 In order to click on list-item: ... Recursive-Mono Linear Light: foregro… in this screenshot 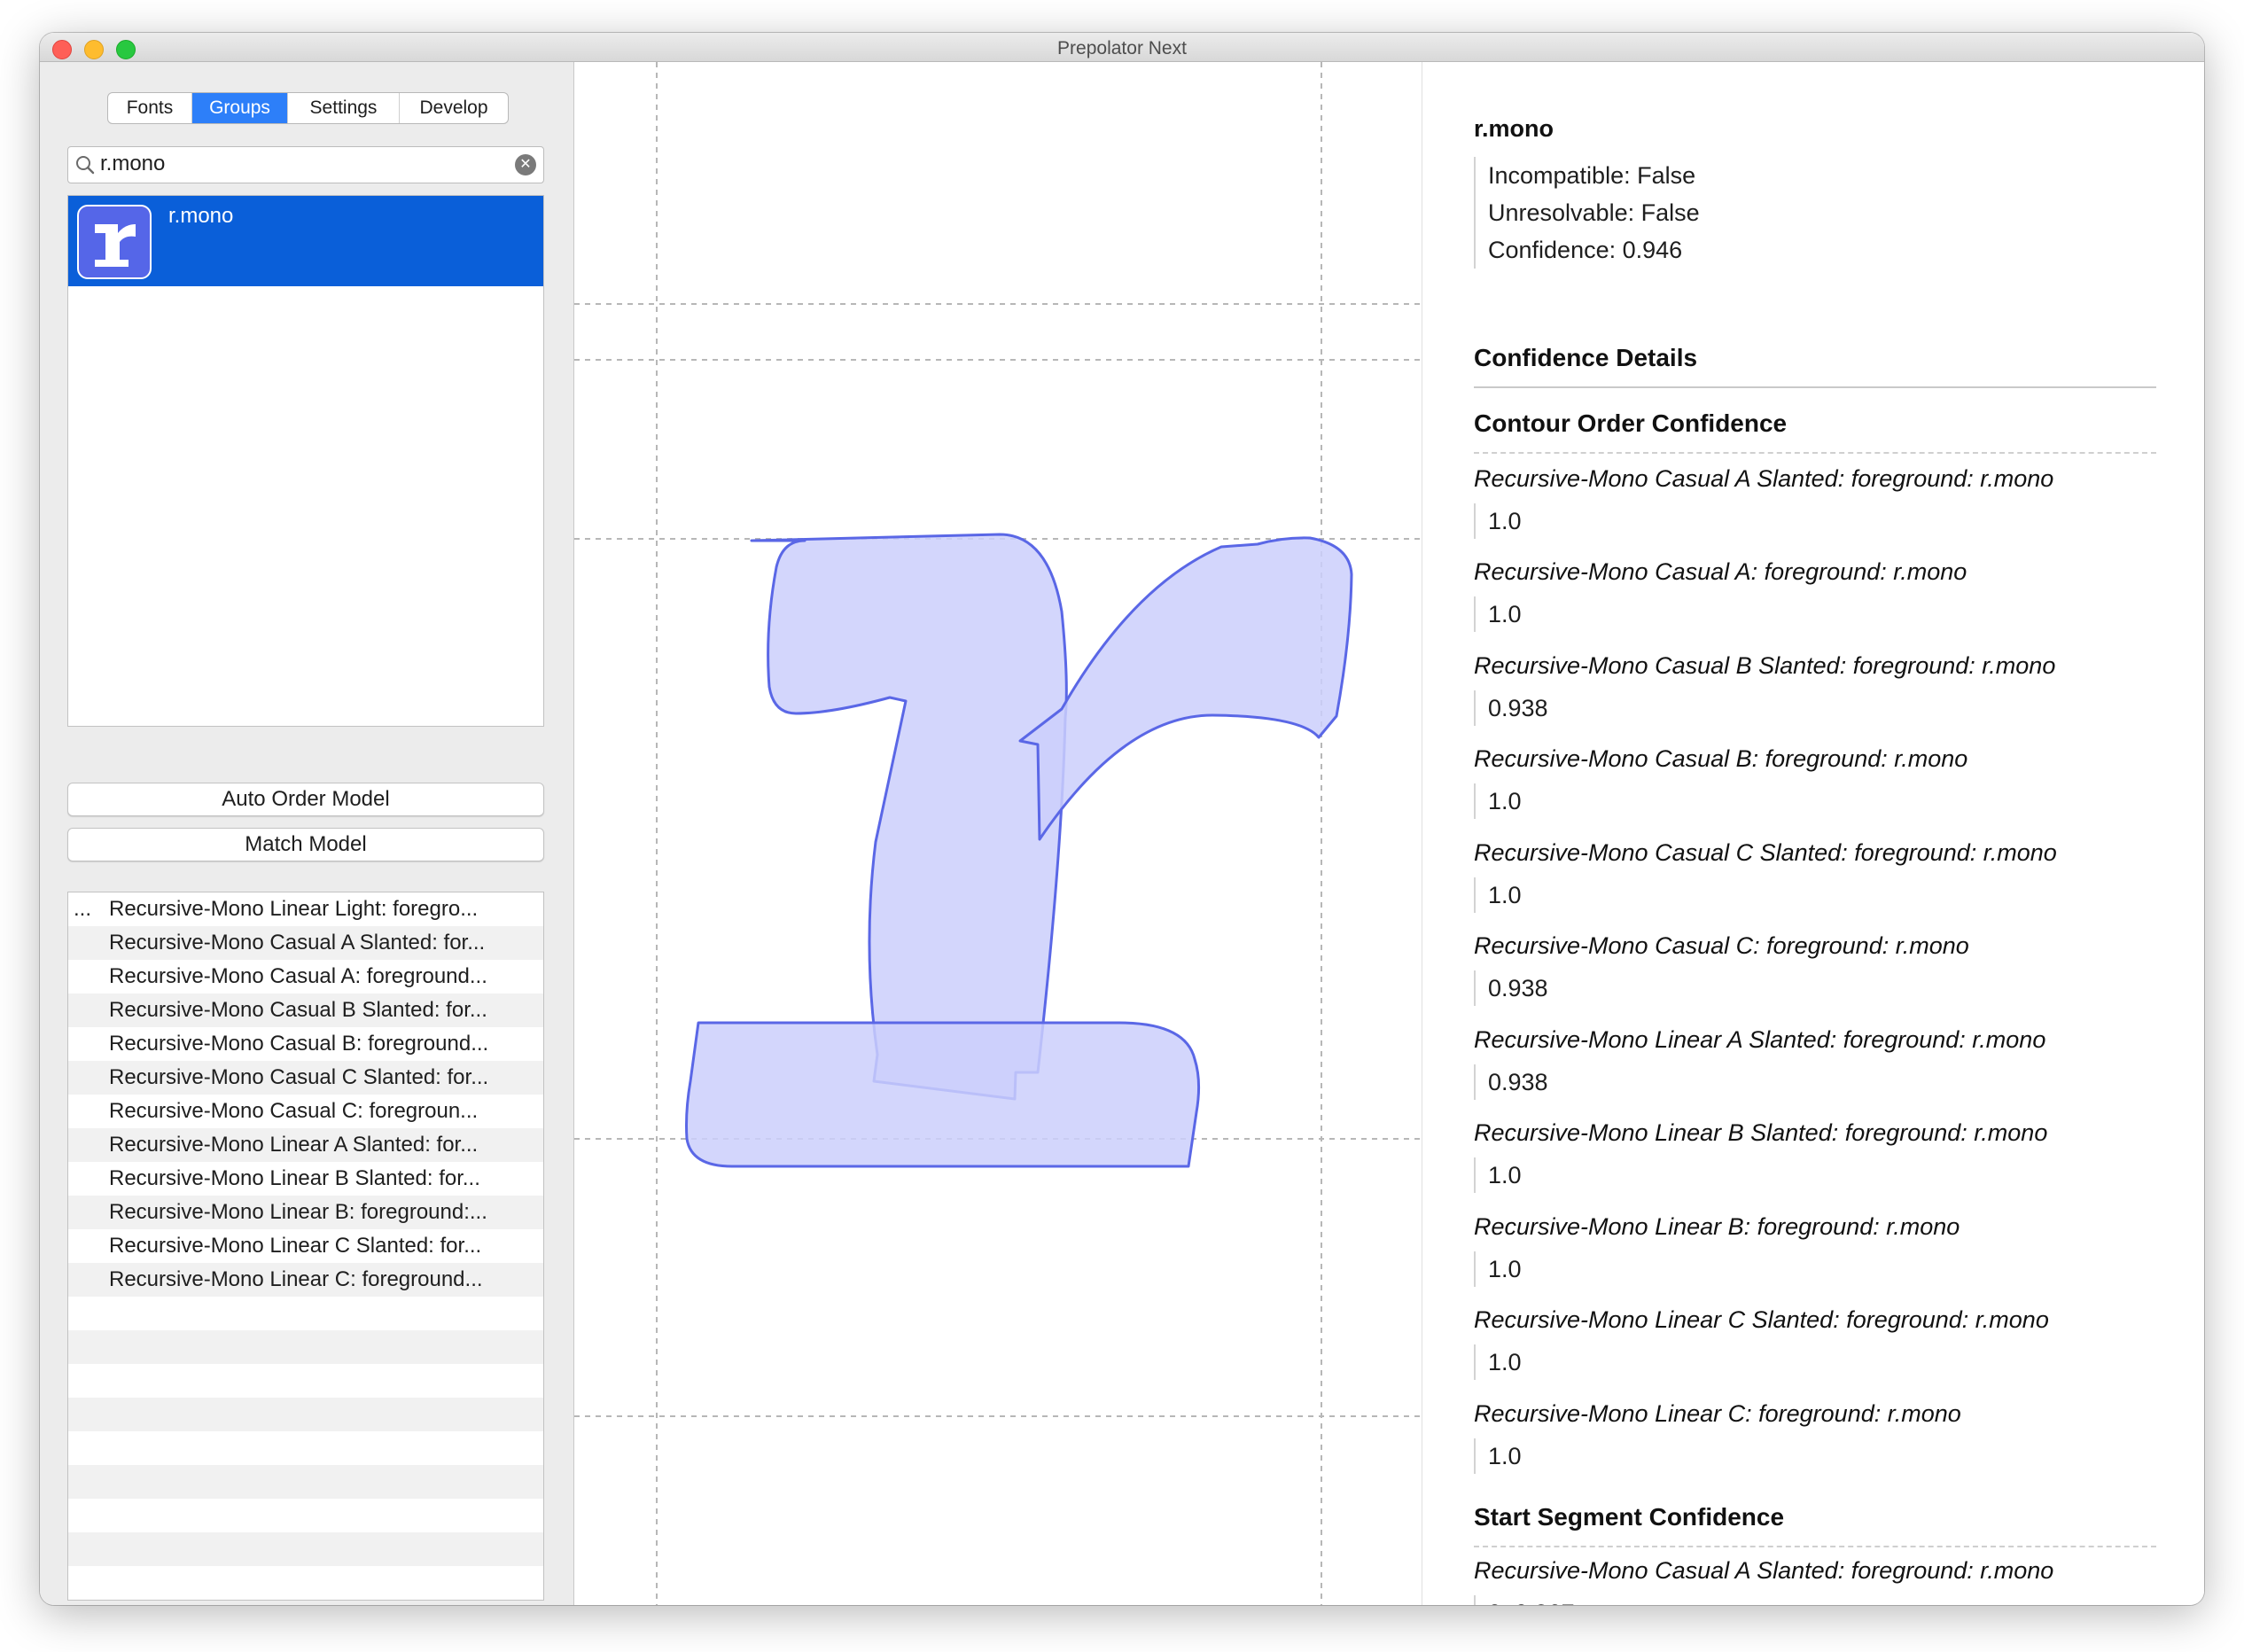, I will do `click(306, 909)`.